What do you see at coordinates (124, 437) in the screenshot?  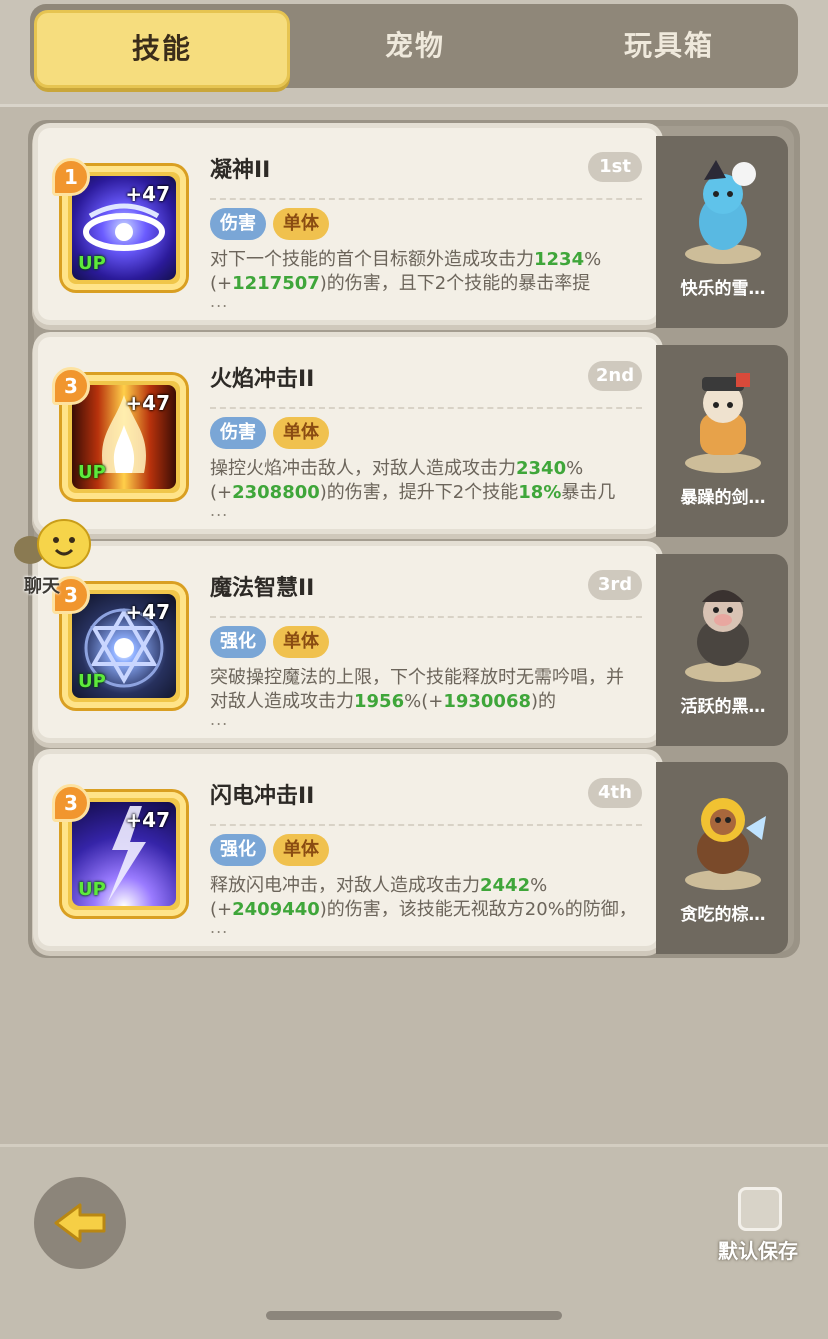 I see `skill-icon-fire: +47 UP` at bounding box center [124, 437].